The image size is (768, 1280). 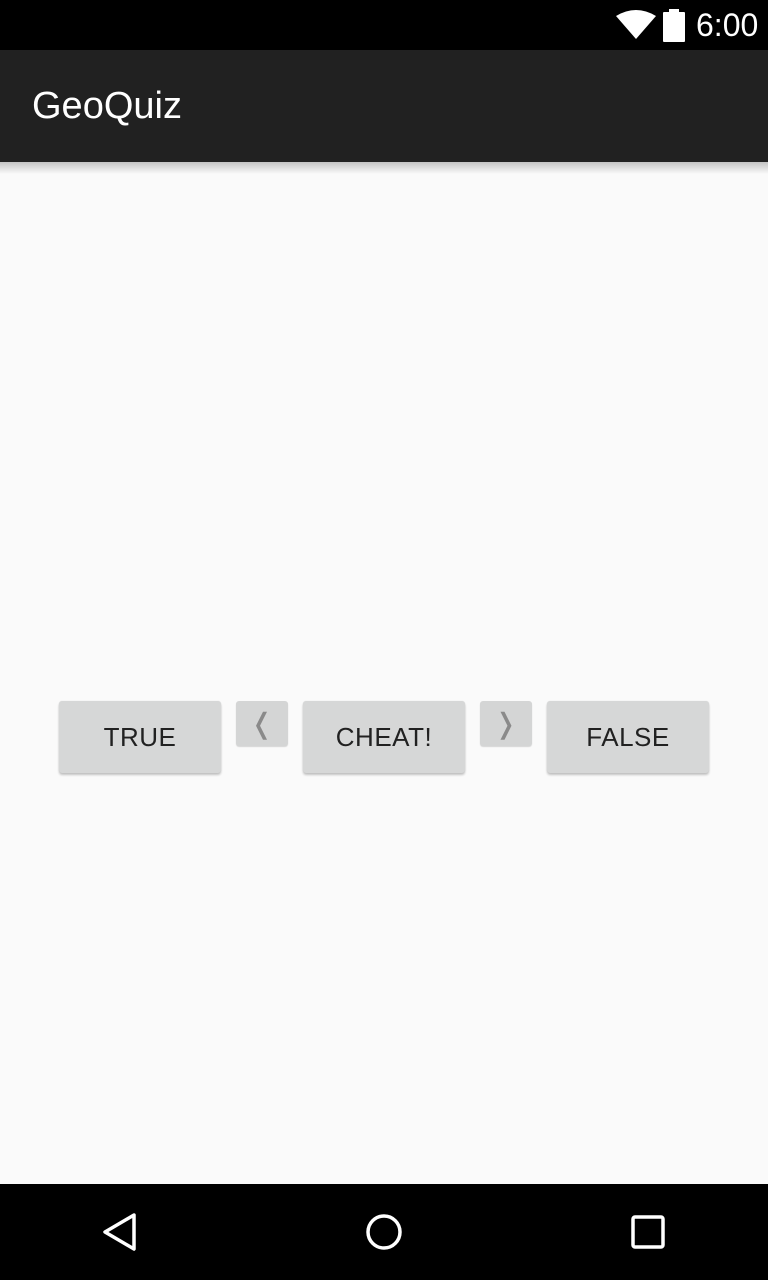 I want to click on cheat-button: CHEAT!, so click(x=384, y=737).